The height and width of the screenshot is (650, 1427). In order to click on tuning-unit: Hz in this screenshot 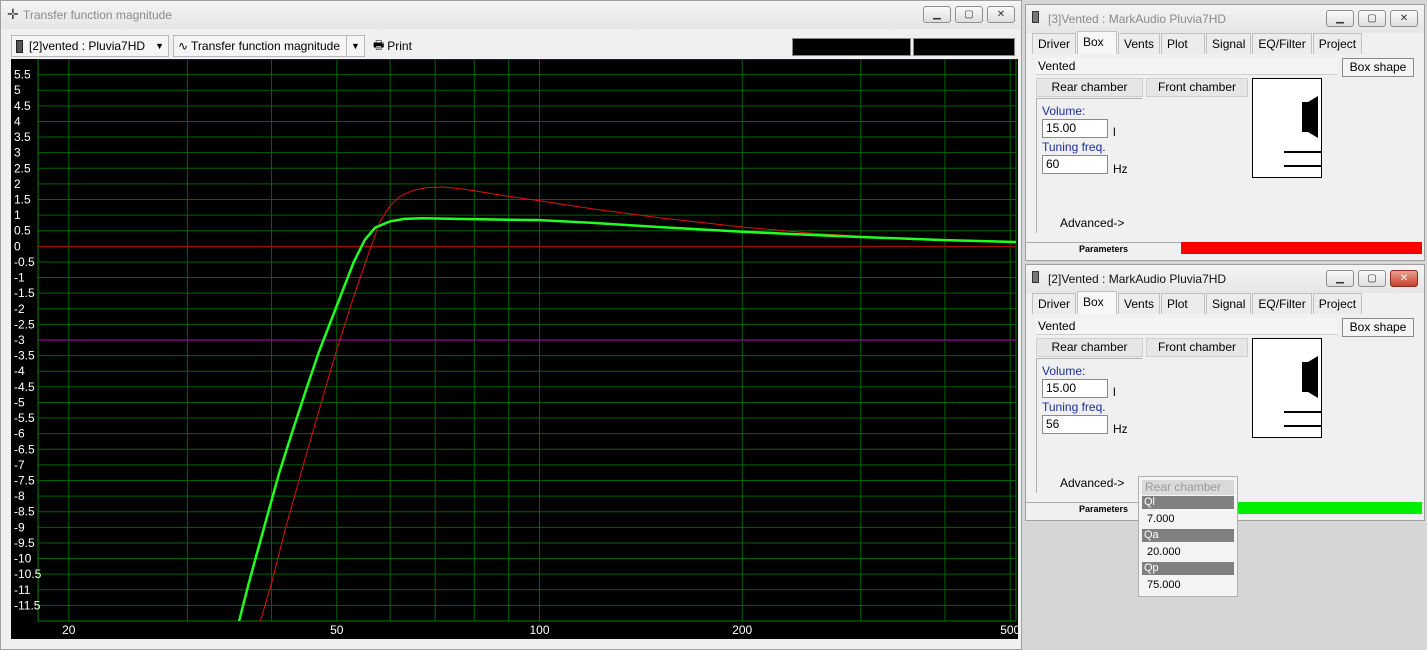, I will do `click(1120, 429)`.